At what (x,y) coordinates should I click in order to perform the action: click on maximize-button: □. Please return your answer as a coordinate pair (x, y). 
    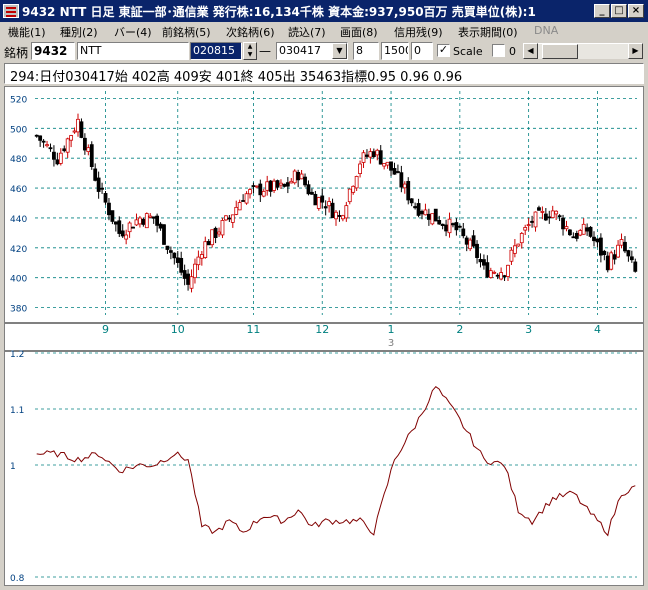
    Looking at the image, I should click on (619, 11).